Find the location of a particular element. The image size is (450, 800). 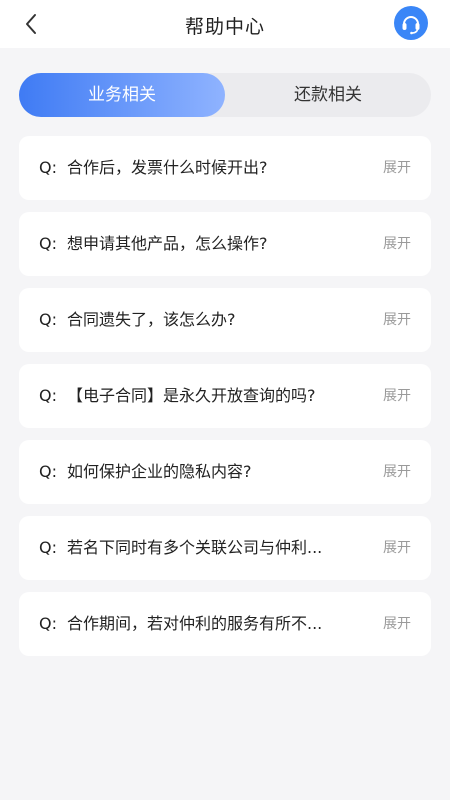

top-bar: 帮助中心 is located at coordinates (225, 24).